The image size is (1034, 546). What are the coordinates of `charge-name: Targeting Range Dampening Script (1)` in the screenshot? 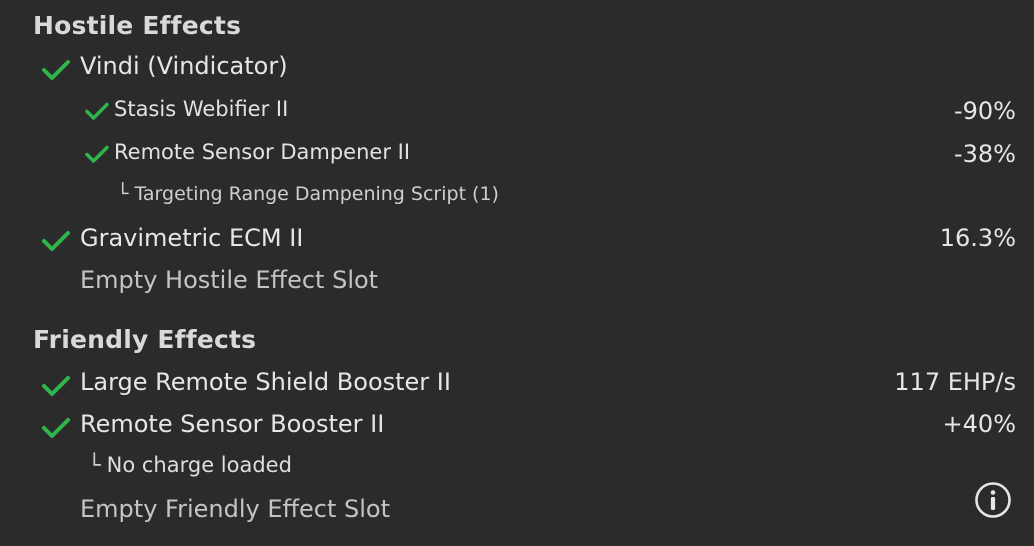 It's located at (316, 194).